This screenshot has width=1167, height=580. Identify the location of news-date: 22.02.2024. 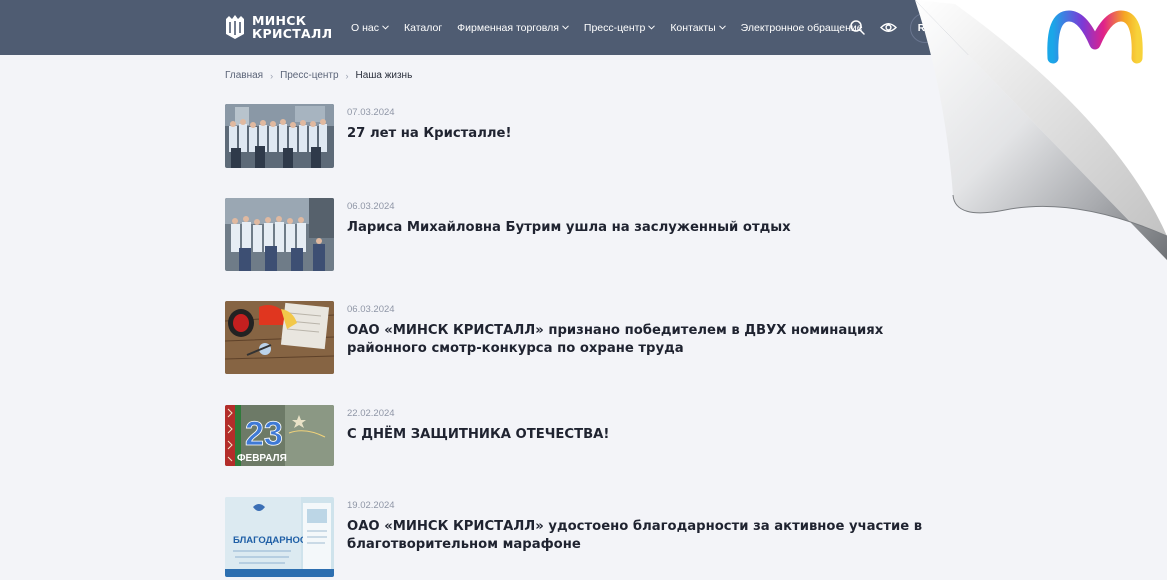
(371, 413).